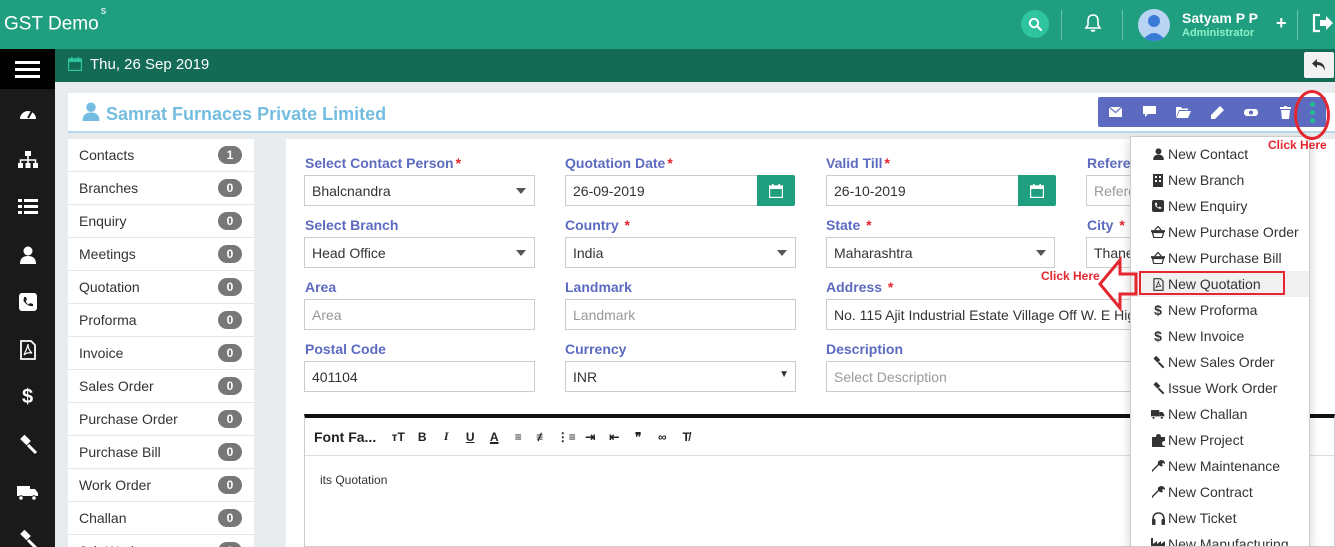  I want to click on pencil-icon, so click(1217, 112).